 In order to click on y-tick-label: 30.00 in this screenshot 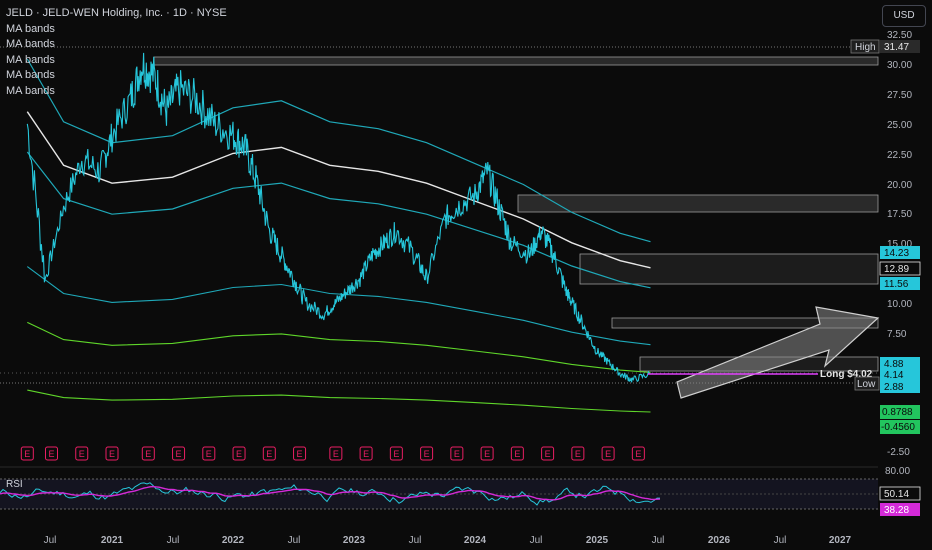, I will do `click(899, 65)`.